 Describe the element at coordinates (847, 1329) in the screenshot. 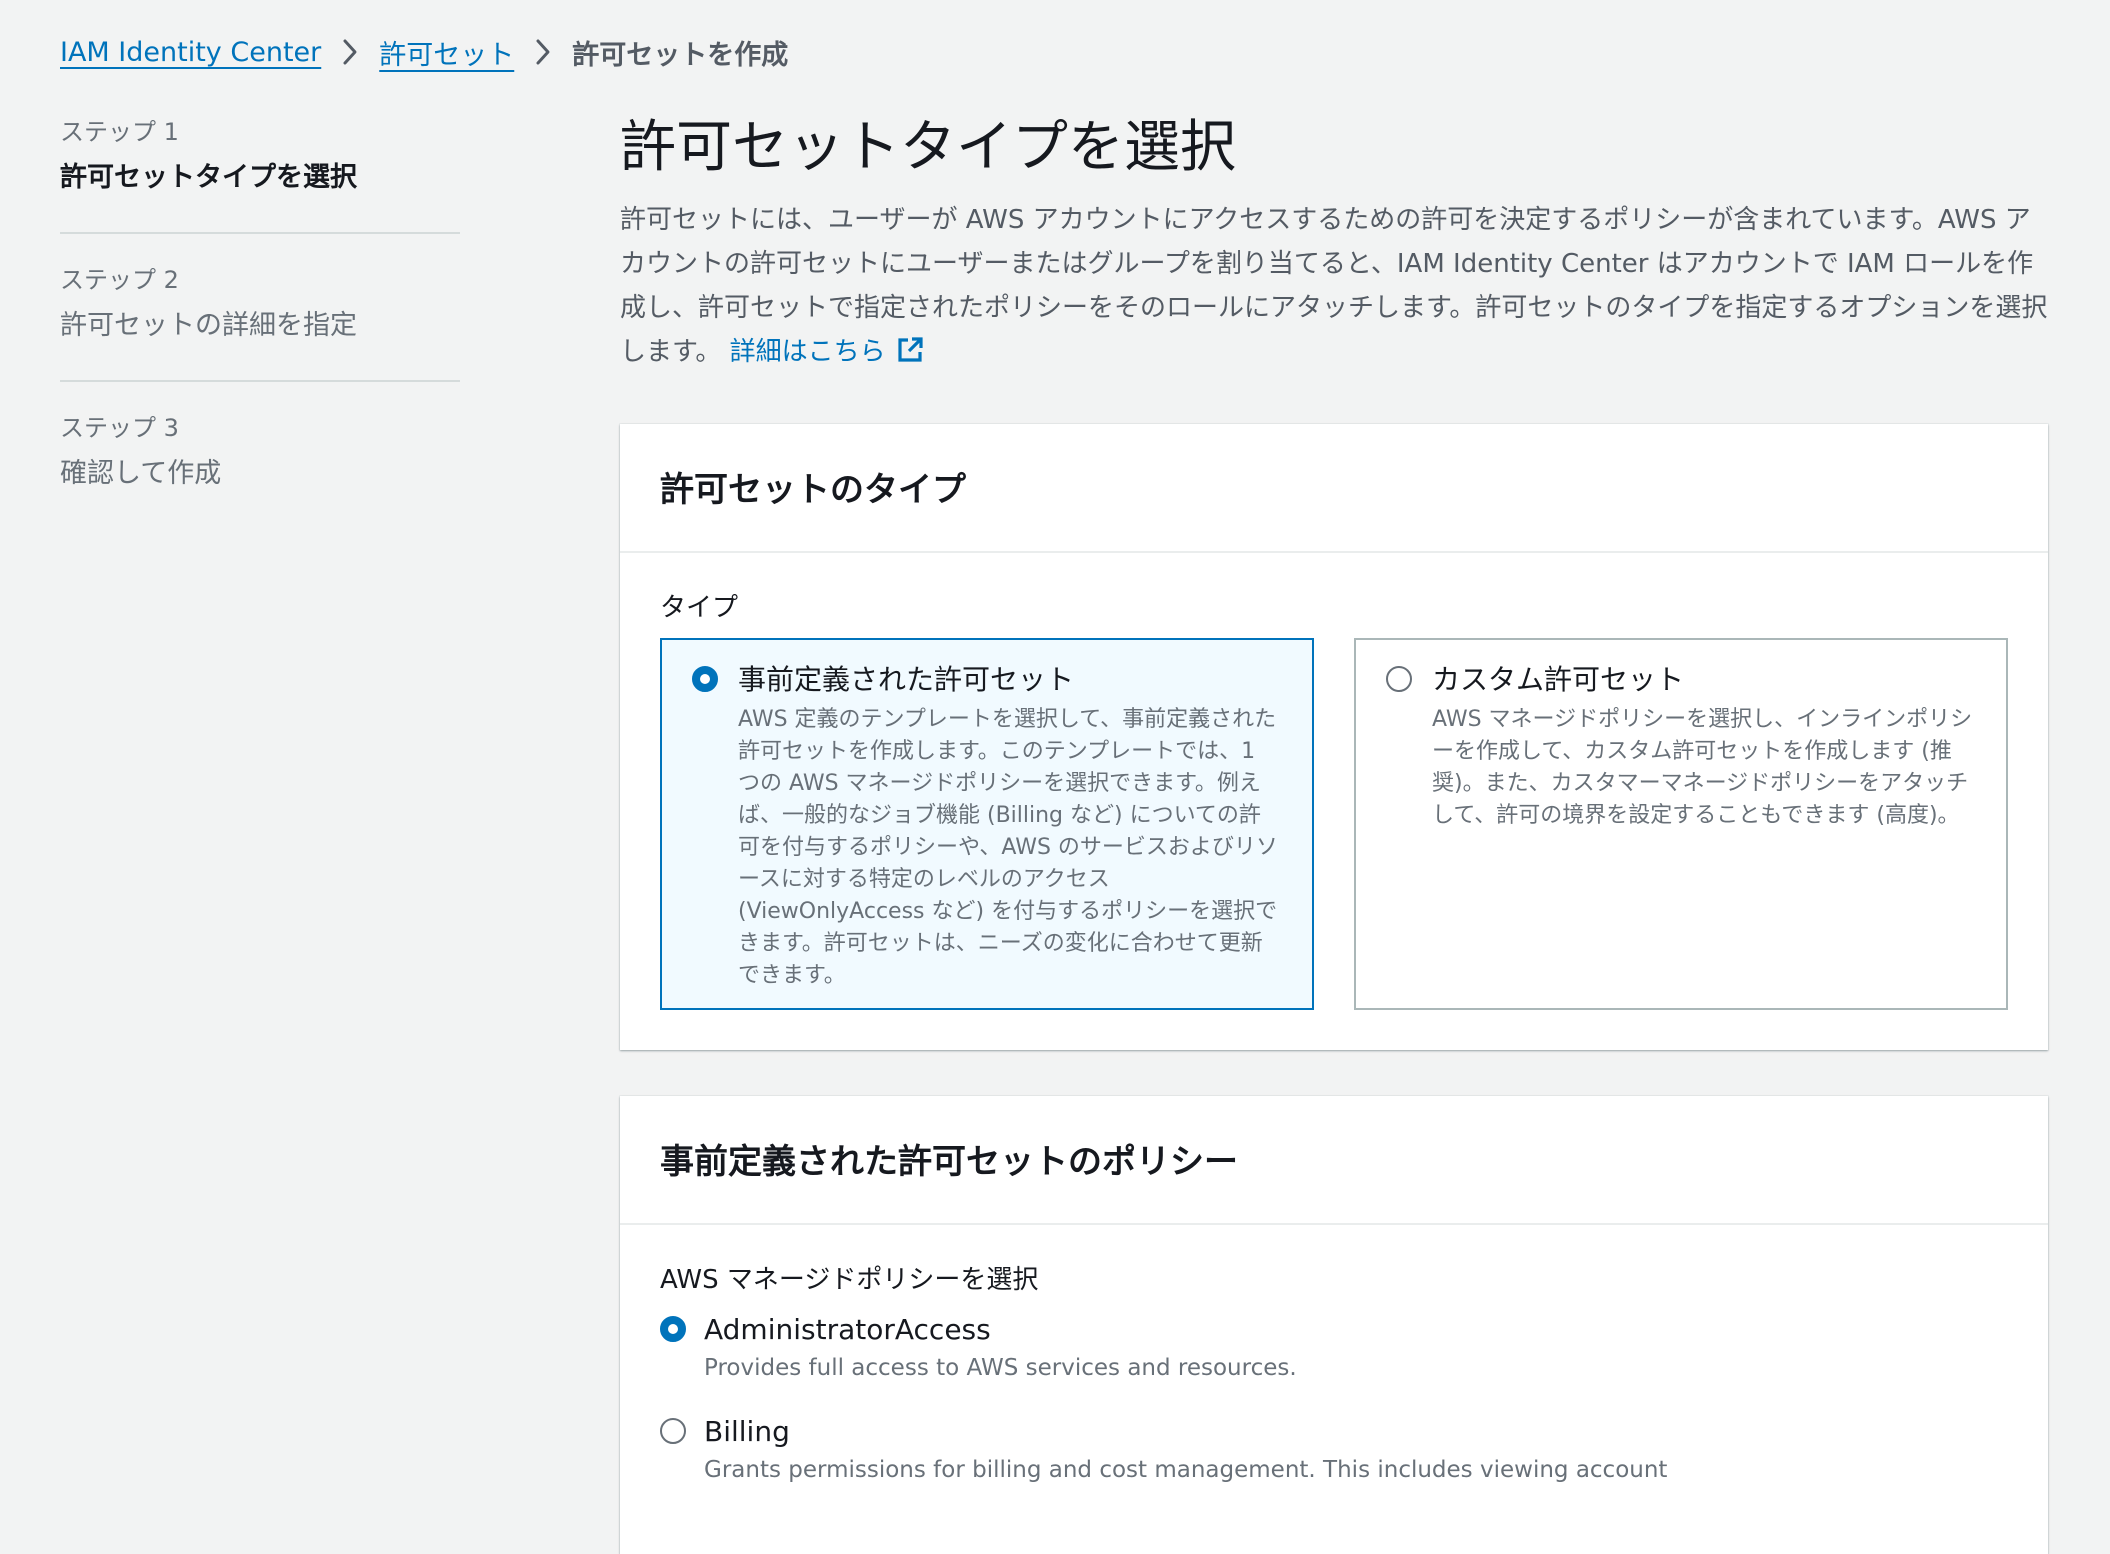

I see `option-title: AdministratorAccess` at that location.